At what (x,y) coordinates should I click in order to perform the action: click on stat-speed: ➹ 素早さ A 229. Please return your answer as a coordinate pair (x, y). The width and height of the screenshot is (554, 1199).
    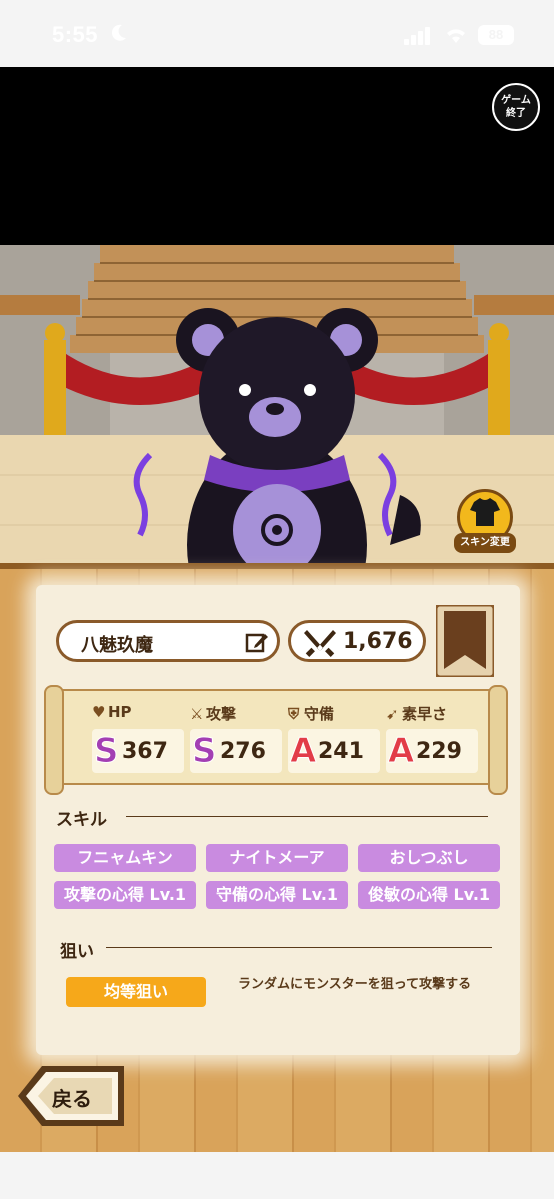
    Looking at the image, I should click on (435, 739).